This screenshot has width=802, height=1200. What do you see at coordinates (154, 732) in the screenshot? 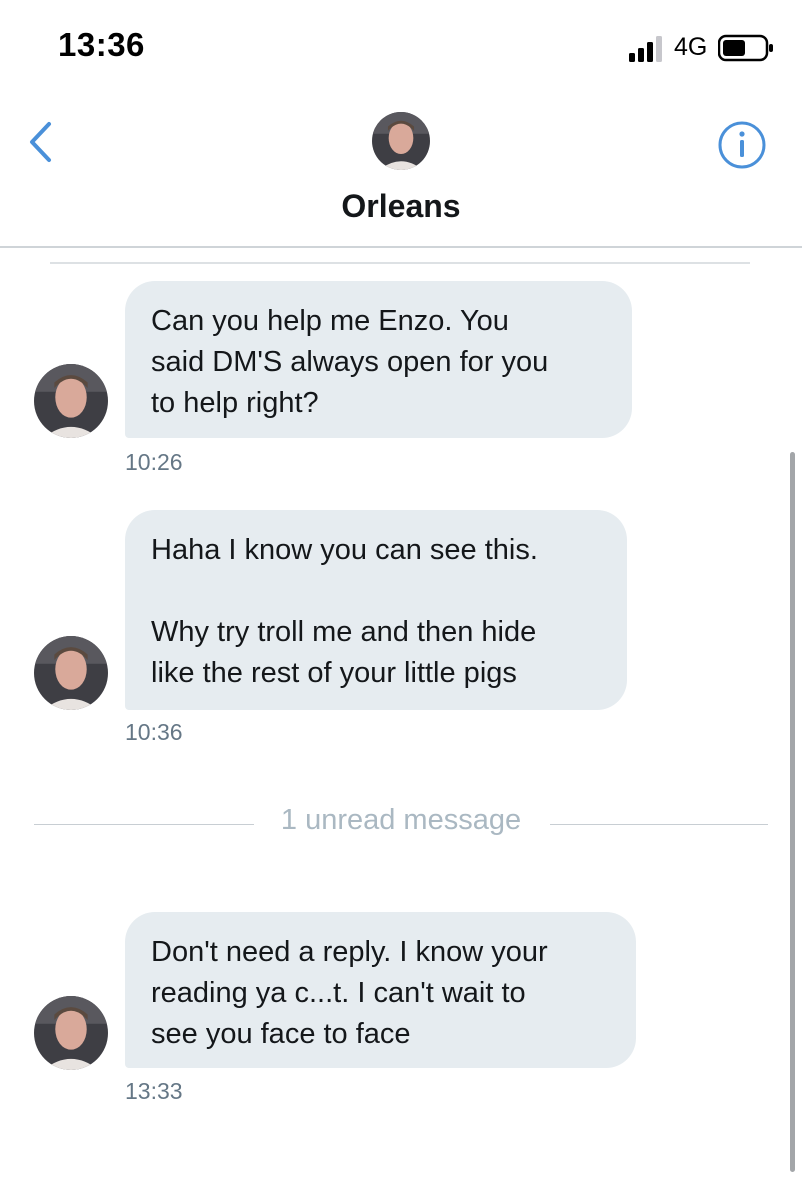
I see `message-timestamp: 10:36` at bounding box center [154, 732].